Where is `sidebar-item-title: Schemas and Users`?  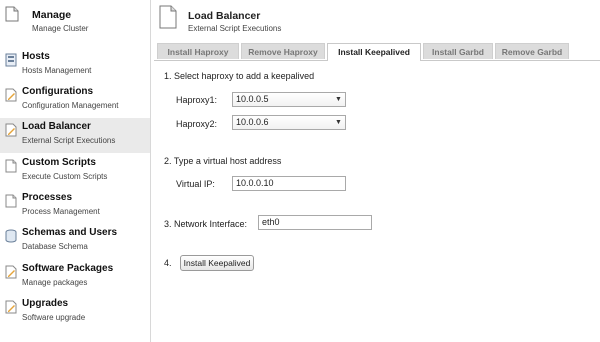 sidebar-item-title: Schemas and Users is located at coordinates (70, 232).